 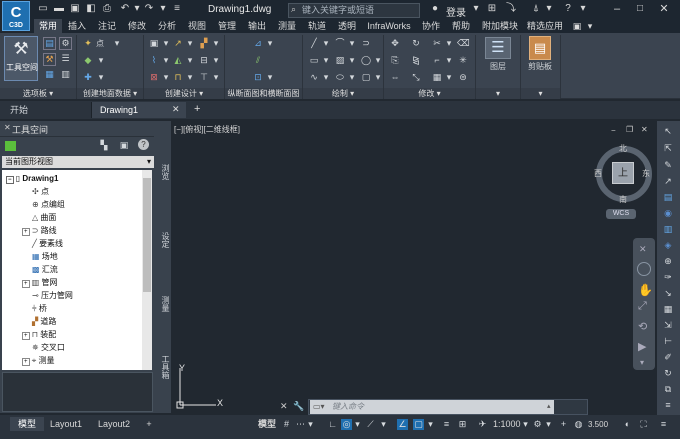 What do you see at coordinates (104, 145) in the screenshot?
I see `item-view-icon: ▚` at bounding box center [104, 145].